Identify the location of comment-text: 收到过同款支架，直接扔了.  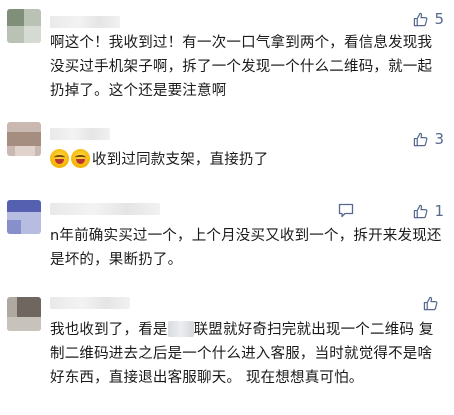
(247, 160).